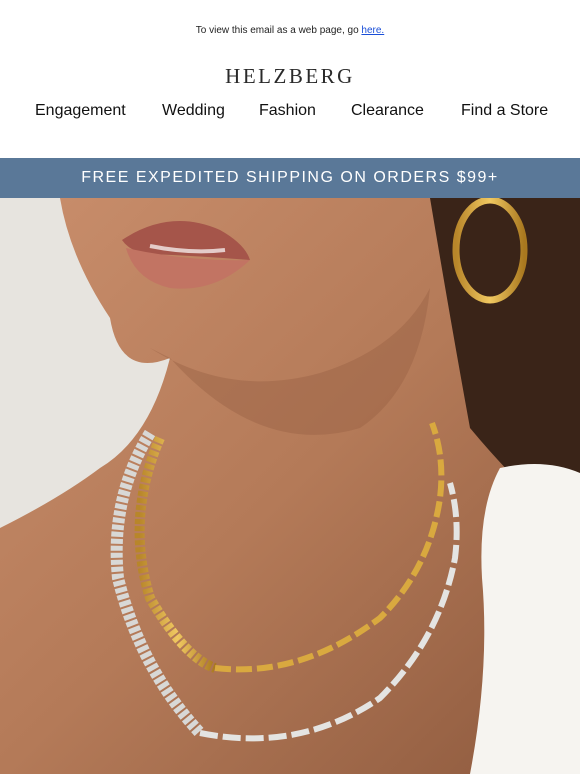  What do you see at coordinates (193, 111) in the screenshot?
I see `nav-wedding: Wedding` at bounding box center [193, 111].